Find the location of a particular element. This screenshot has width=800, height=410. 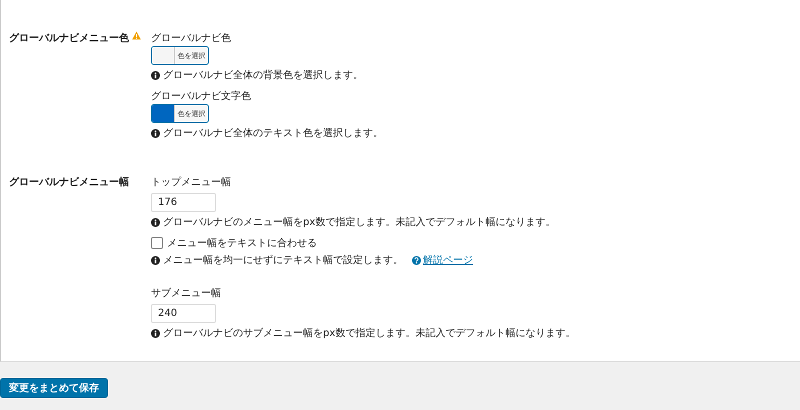

field-label: サブメニュー幅 is located at coordinates (186, 293).